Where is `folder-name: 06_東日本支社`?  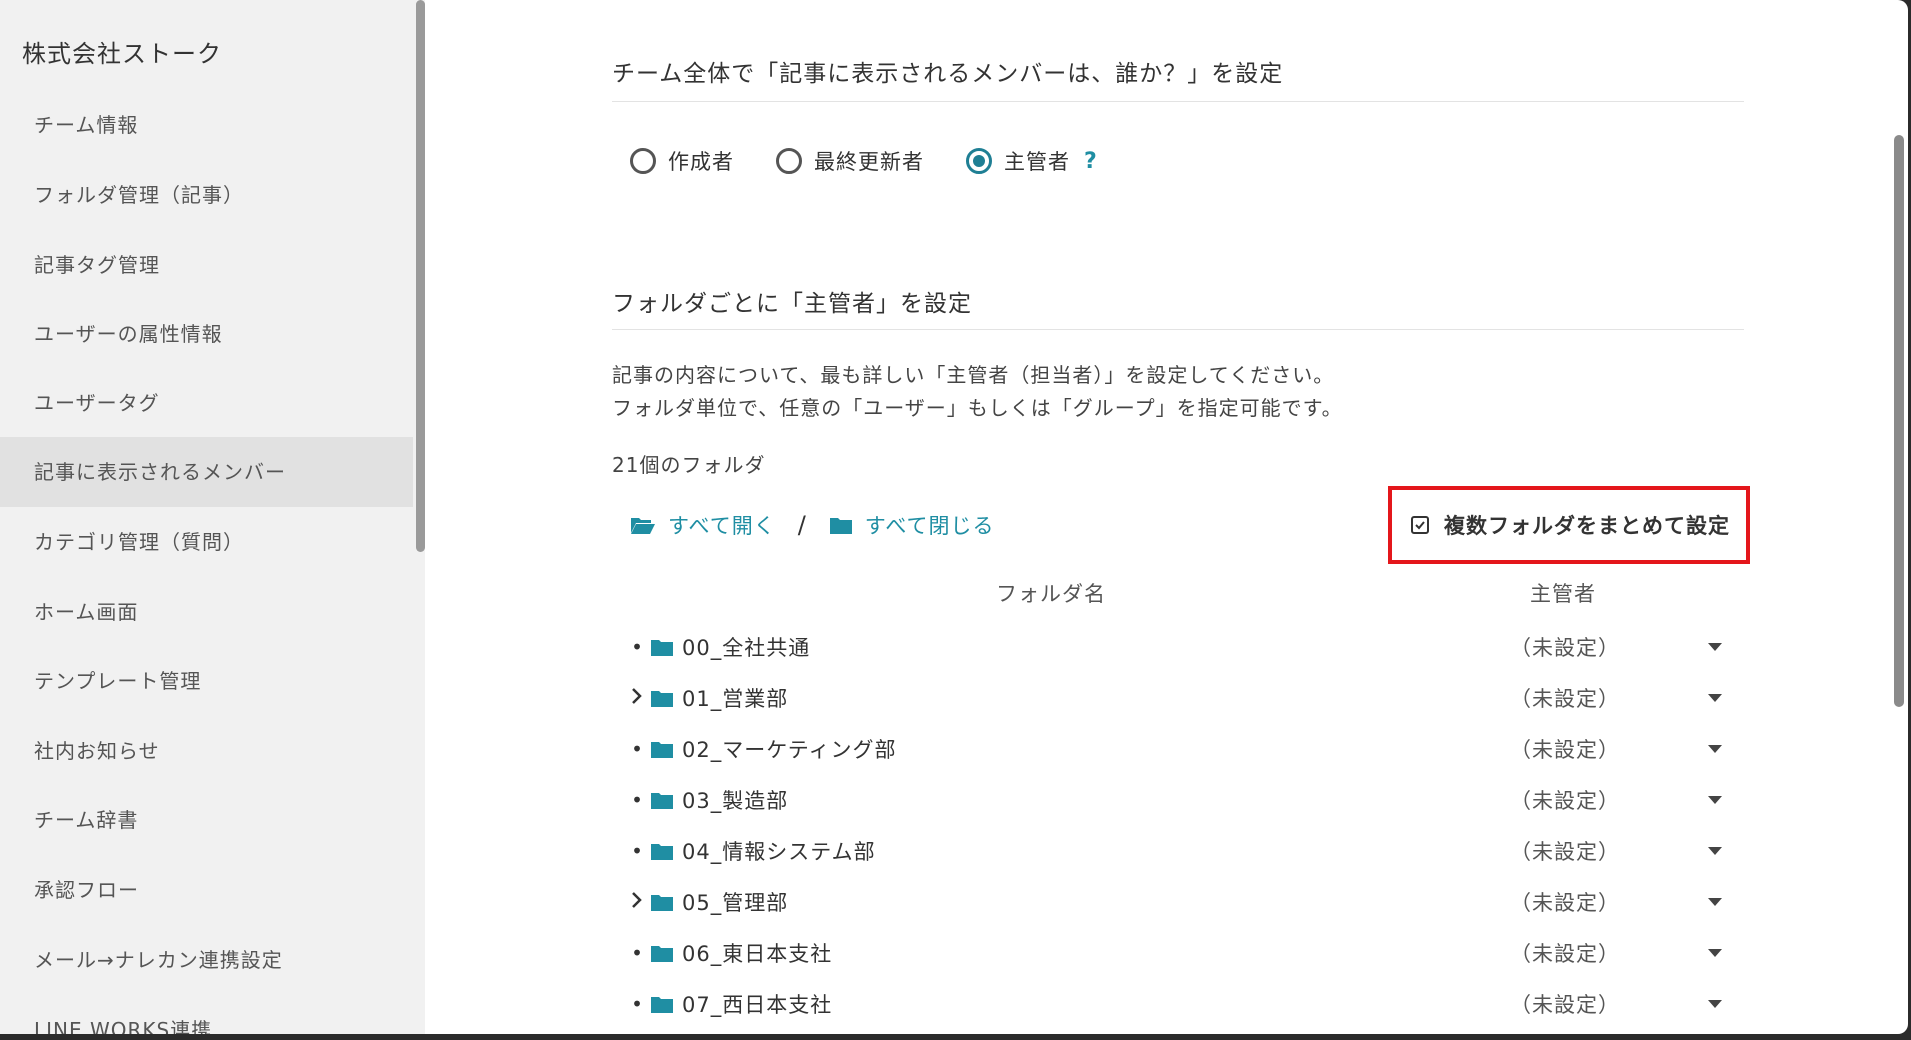
folder-name: 06_東日本支社 is located at coordinates (757, 953).